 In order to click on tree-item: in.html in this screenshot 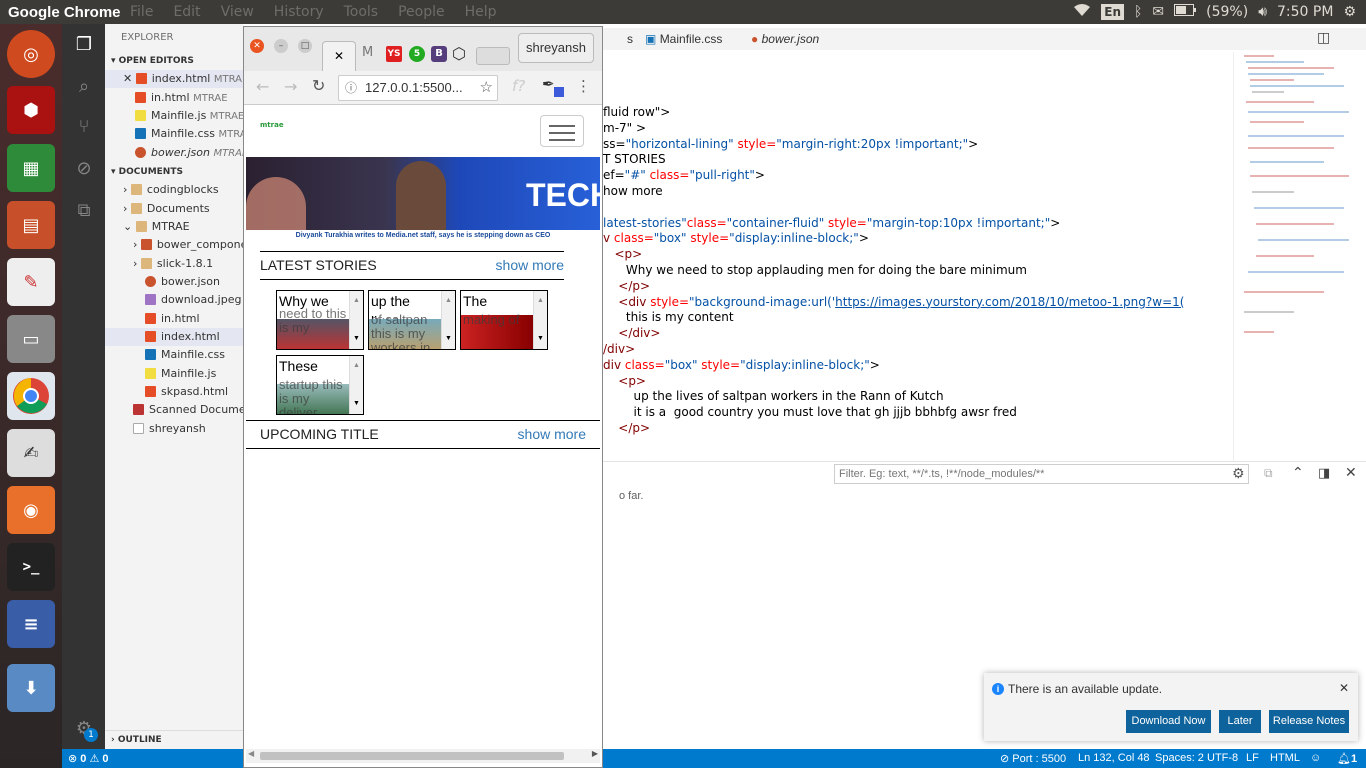, I will do `click(174, 319)`.